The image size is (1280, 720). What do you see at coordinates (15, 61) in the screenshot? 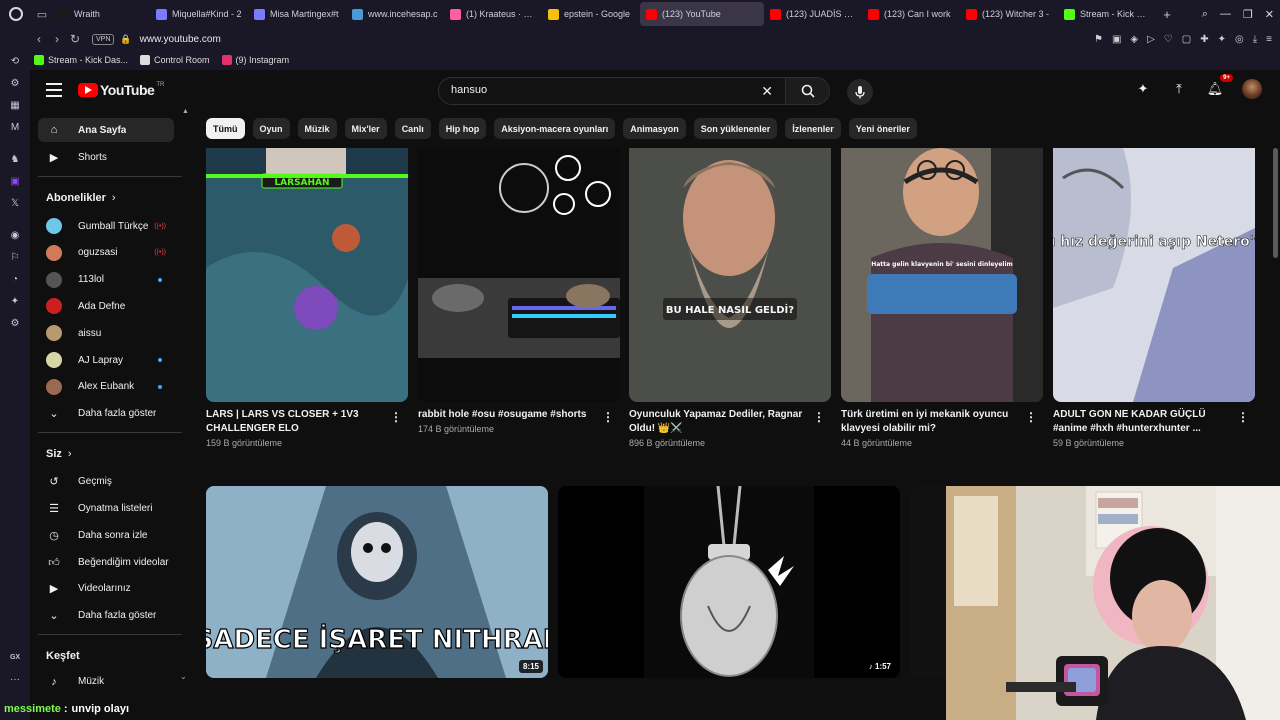
I see `speed-dial-icon: ⟲` at bounding box center [15, 61].